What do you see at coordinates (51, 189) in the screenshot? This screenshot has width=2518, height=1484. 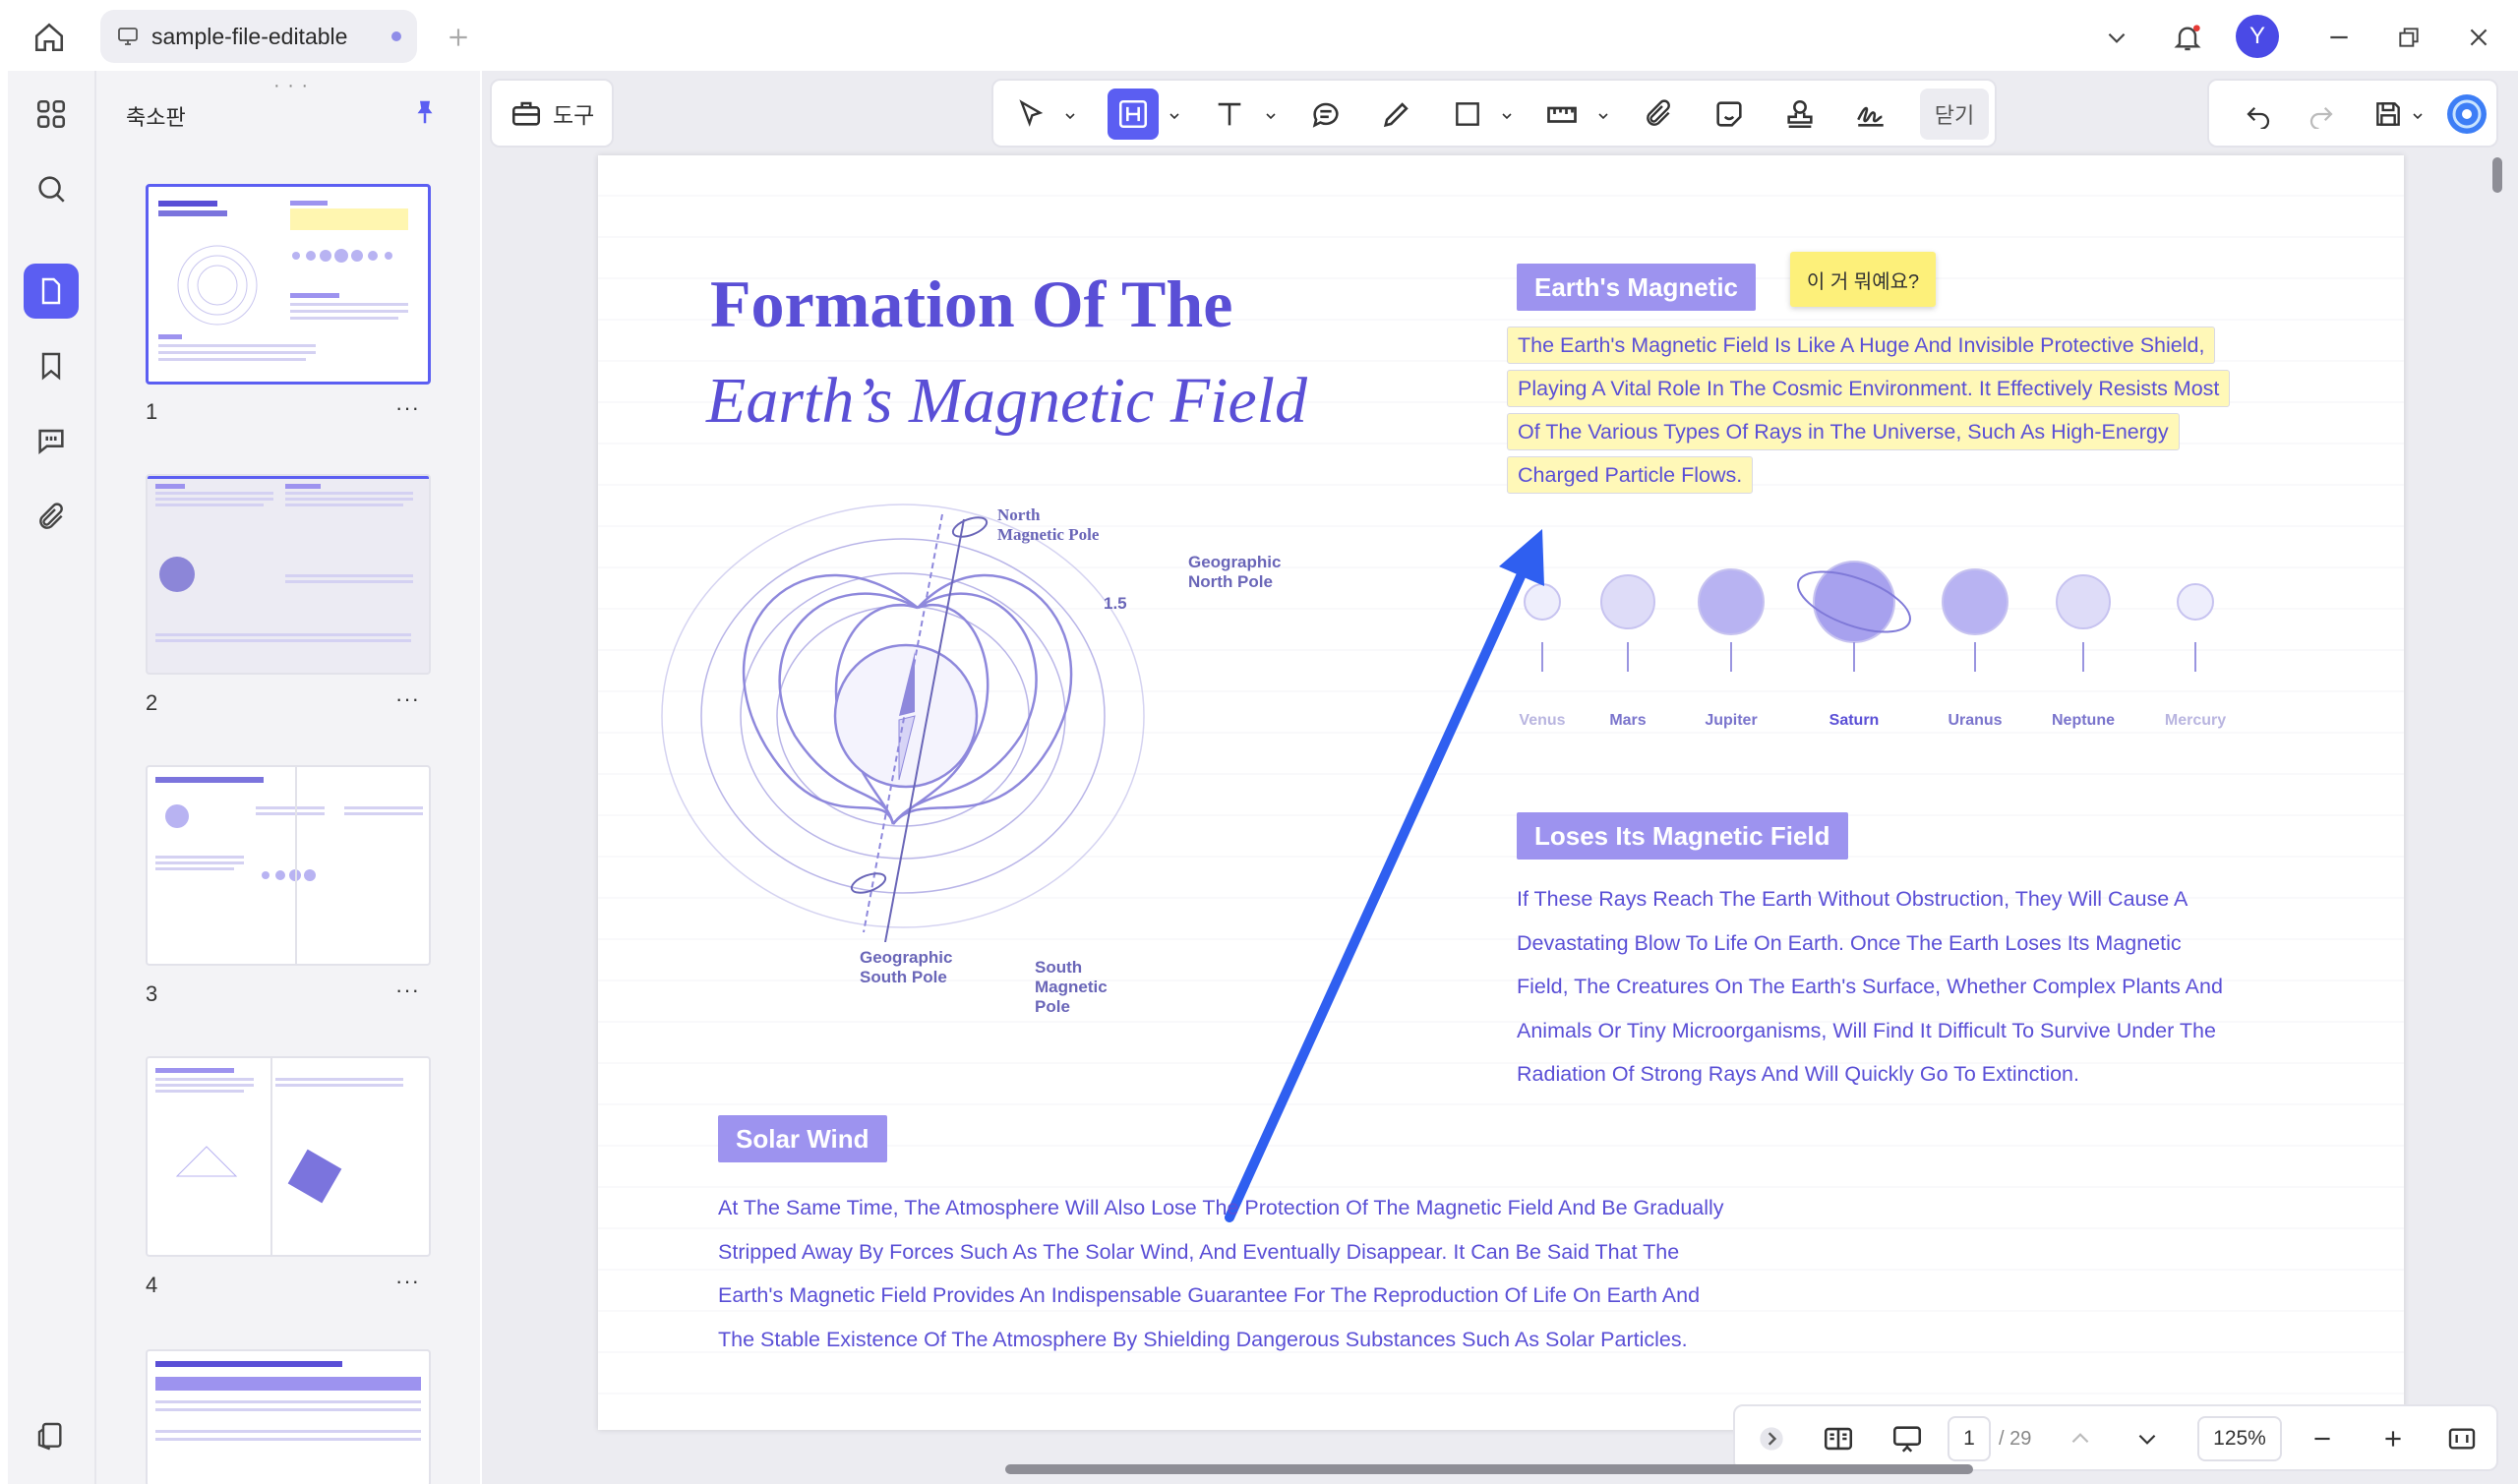 I see `rail-search-button` at bounding box center [51, 189].